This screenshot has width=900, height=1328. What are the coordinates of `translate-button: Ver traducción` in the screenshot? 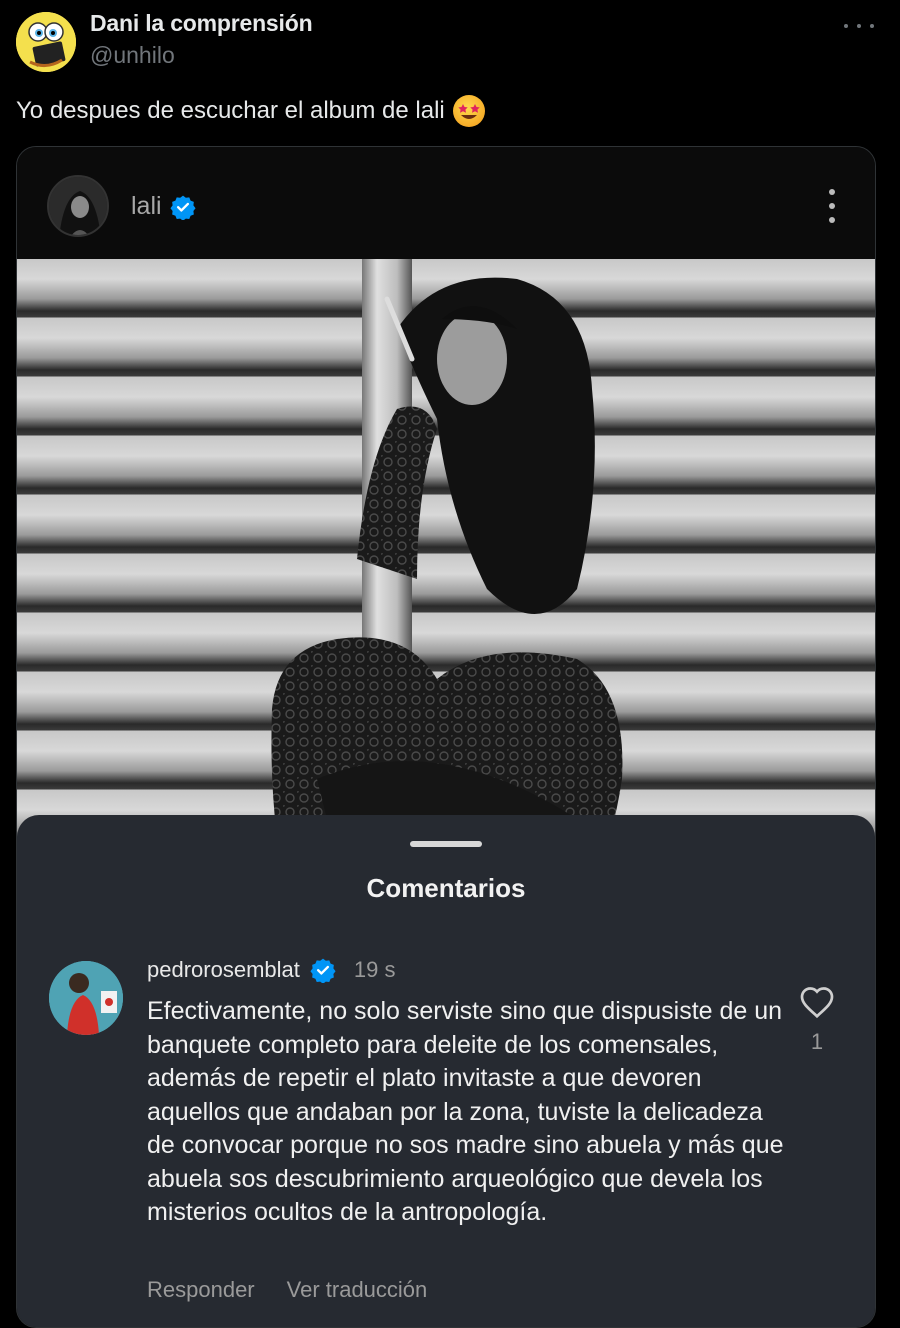 It's located at (357, 1290).